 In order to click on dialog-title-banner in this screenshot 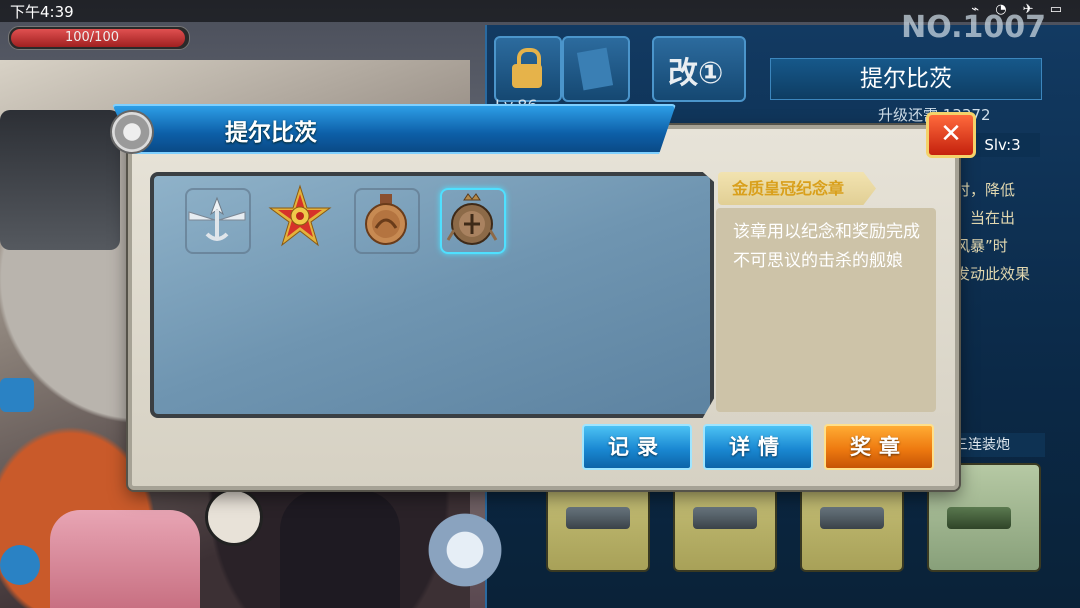, I will do `click(394, 129)`.